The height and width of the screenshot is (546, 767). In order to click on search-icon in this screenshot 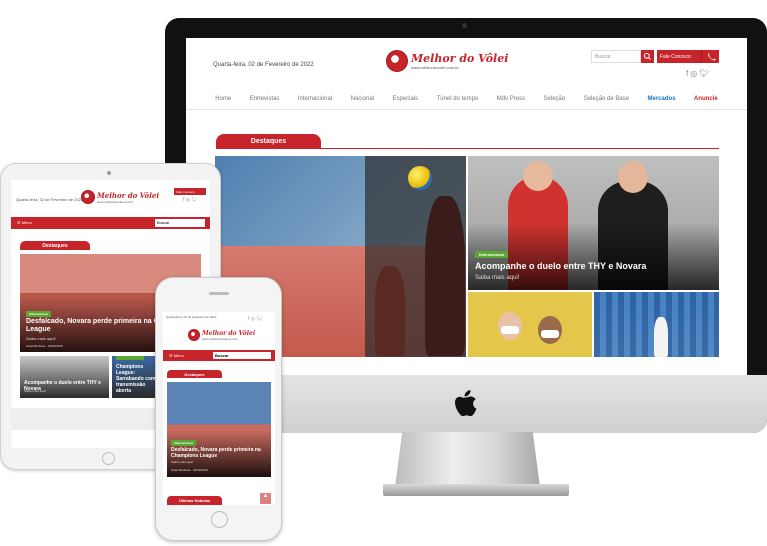, I will do `click(647, 56)`.